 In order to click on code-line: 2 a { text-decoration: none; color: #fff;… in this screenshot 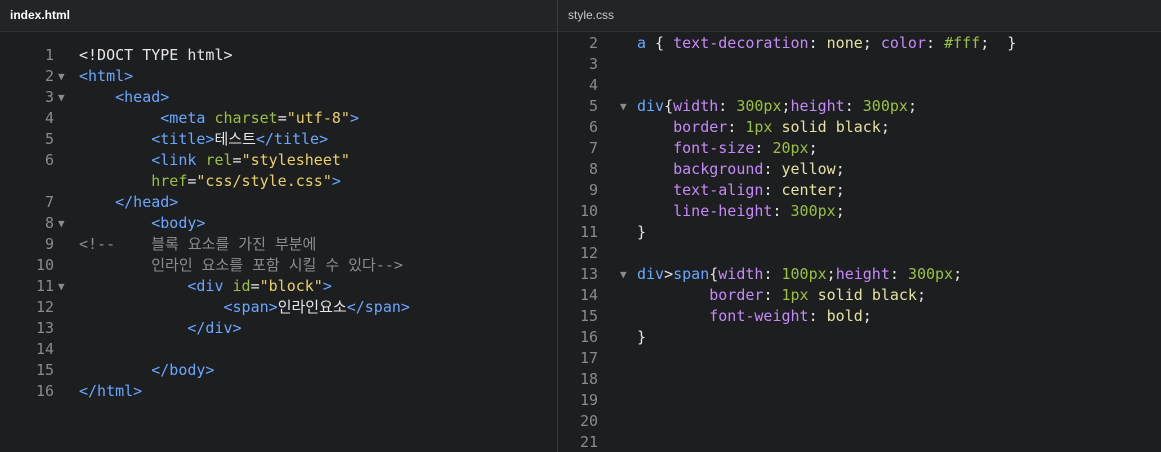, I will do `click(859, 43)`.